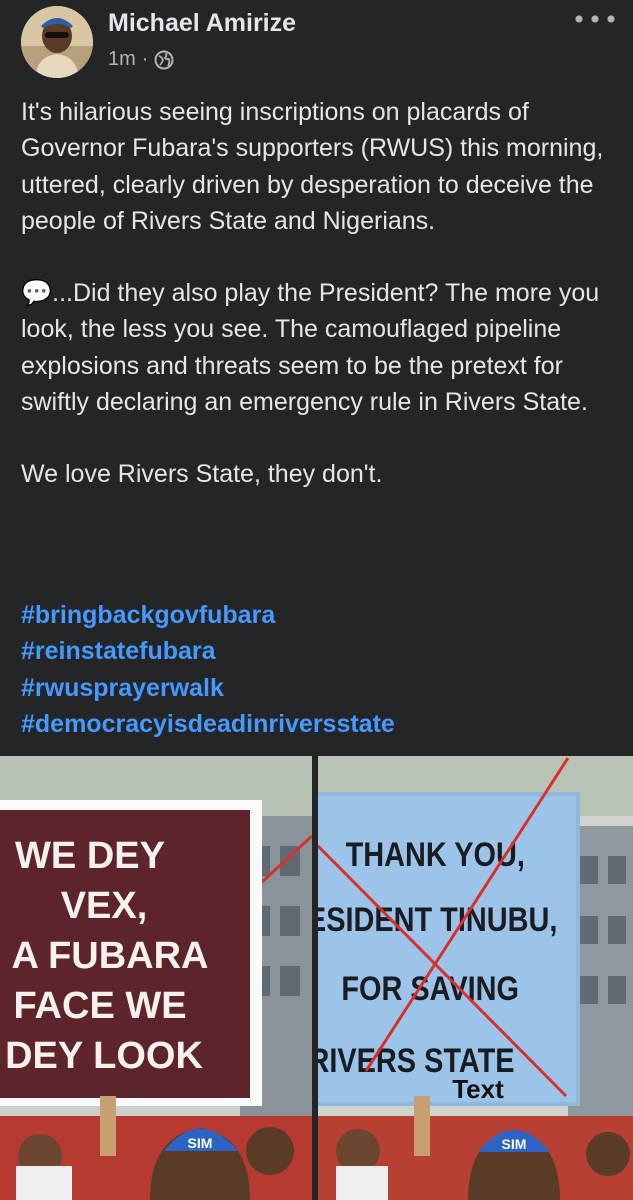 Image resolution: width=633 pixels, height=1200 pixels. I want to click on hashtag-link: #rwusprayerwalk, so click(208, 688).